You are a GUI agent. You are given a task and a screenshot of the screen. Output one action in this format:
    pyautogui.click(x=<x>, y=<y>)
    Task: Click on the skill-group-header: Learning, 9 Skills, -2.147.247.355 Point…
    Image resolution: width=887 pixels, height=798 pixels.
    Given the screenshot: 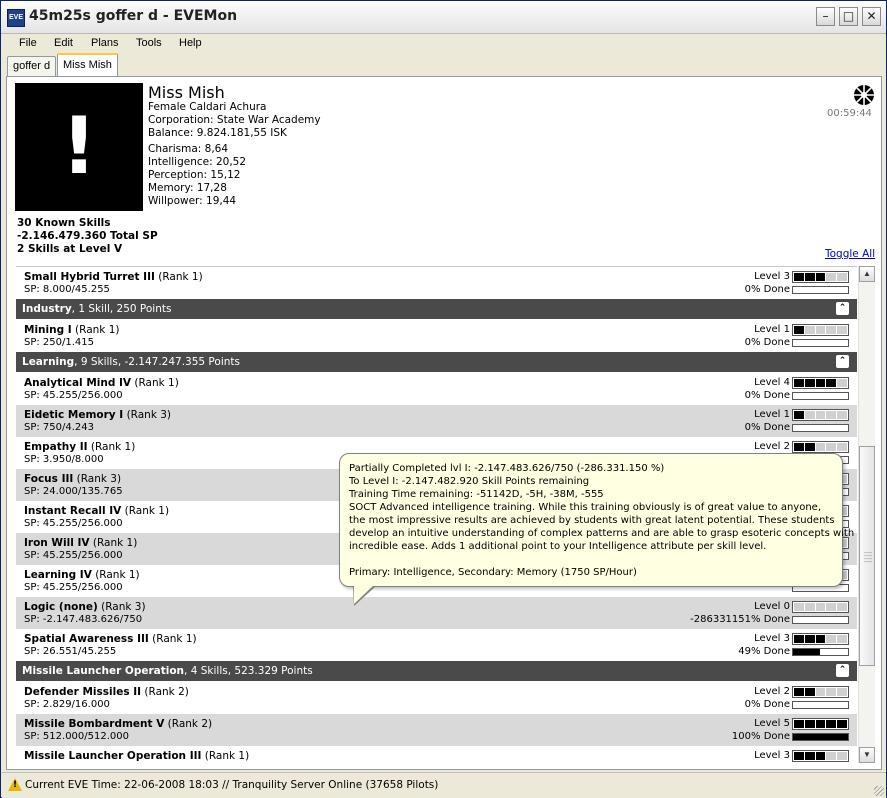 What is the action you would take?
    pyautogui.click(x=436, y=362)
    